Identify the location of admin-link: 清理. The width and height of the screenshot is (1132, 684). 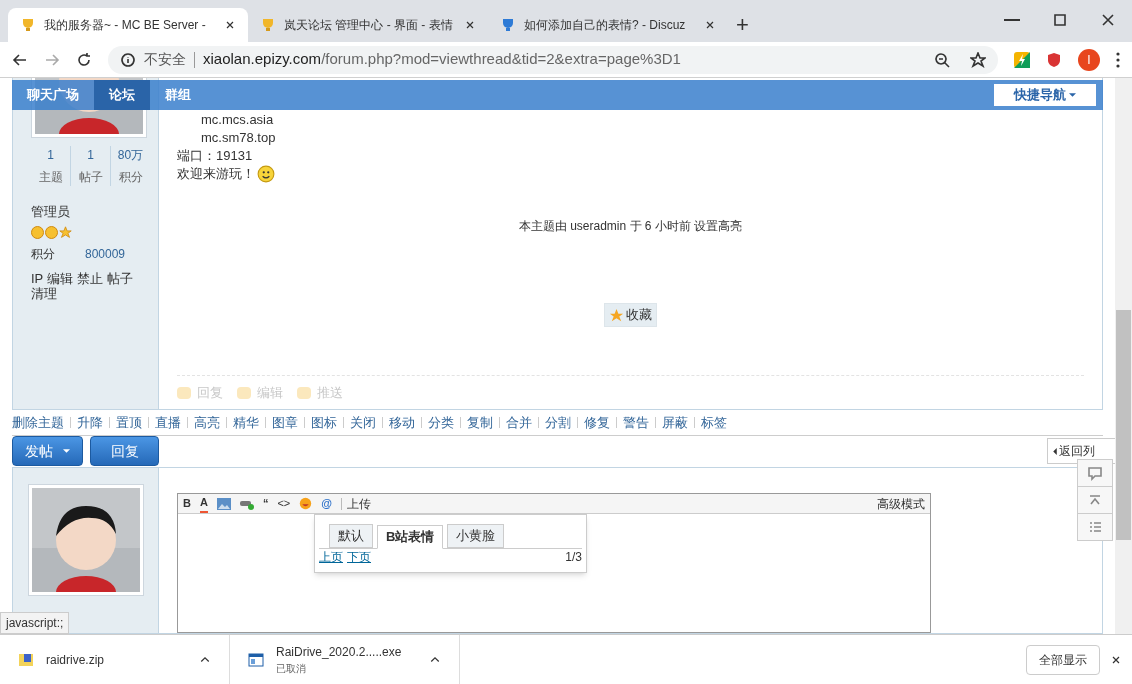
(44, 293).